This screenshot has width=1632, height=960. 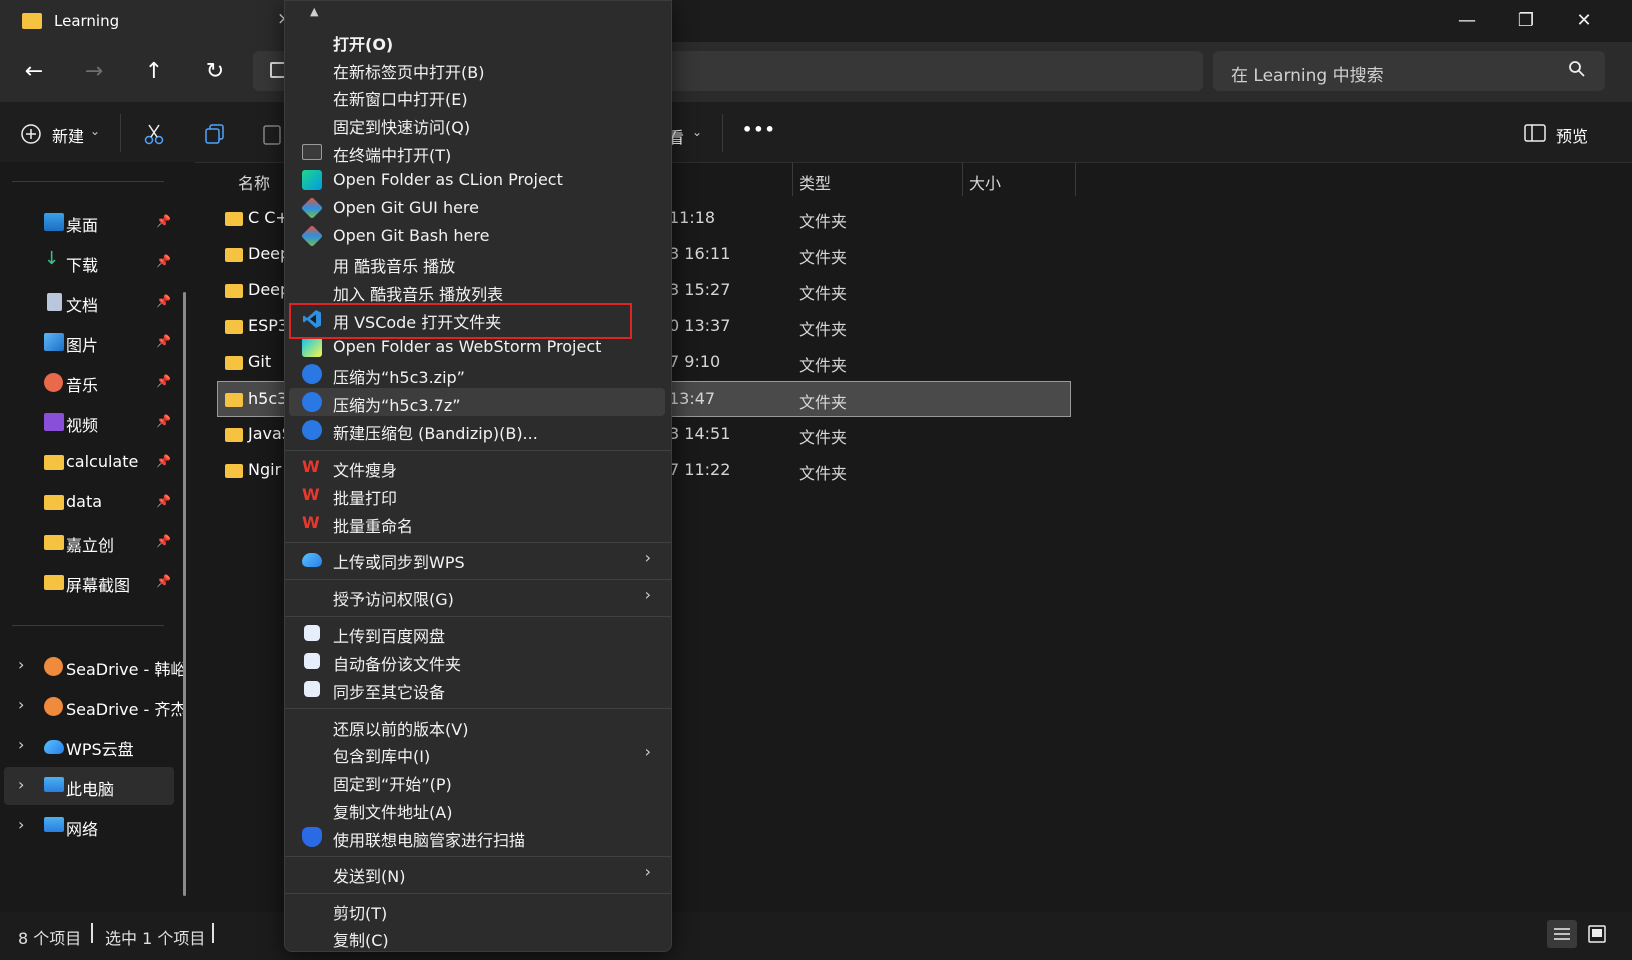 What do you see at coordinates (477, 495) in the screenshot?
I see `menu-item-batch-print: W 批量打印` at bounding box center [477, 495].